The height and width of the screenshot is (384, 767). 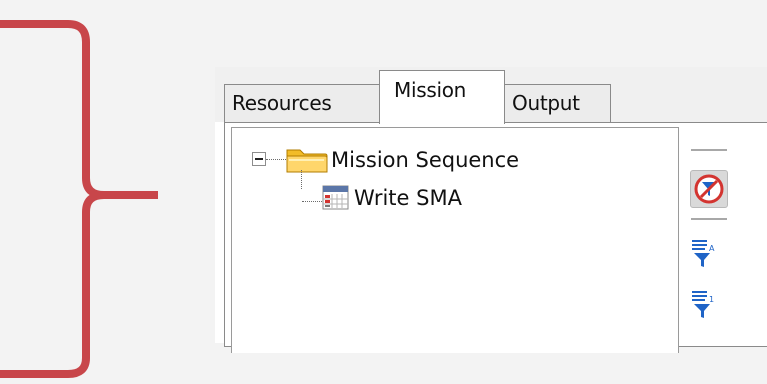 I want to click on no-filter-icon, so click(x=709, y=192).